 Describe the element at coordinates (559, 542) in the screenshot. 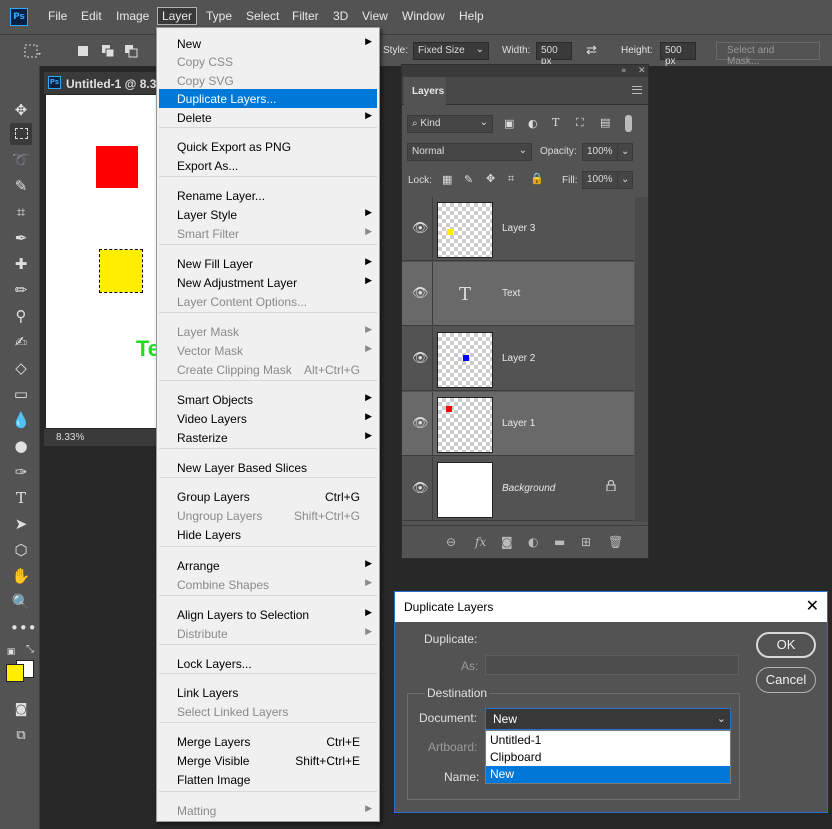

I see `new-group-icon: ▬` at that location.